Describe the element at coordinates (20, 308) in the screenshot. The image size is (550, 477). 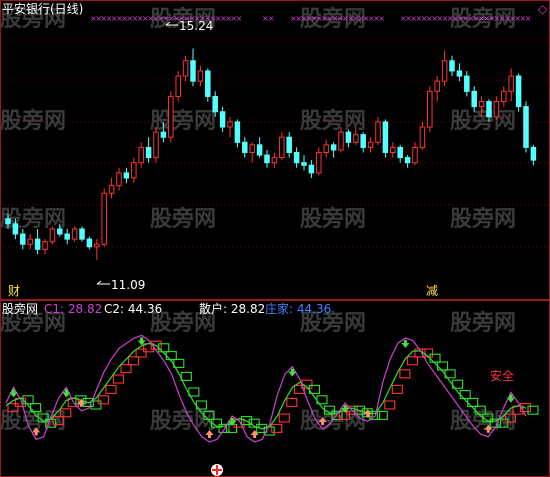
I see `indicator-name: 股旁网` at that location.